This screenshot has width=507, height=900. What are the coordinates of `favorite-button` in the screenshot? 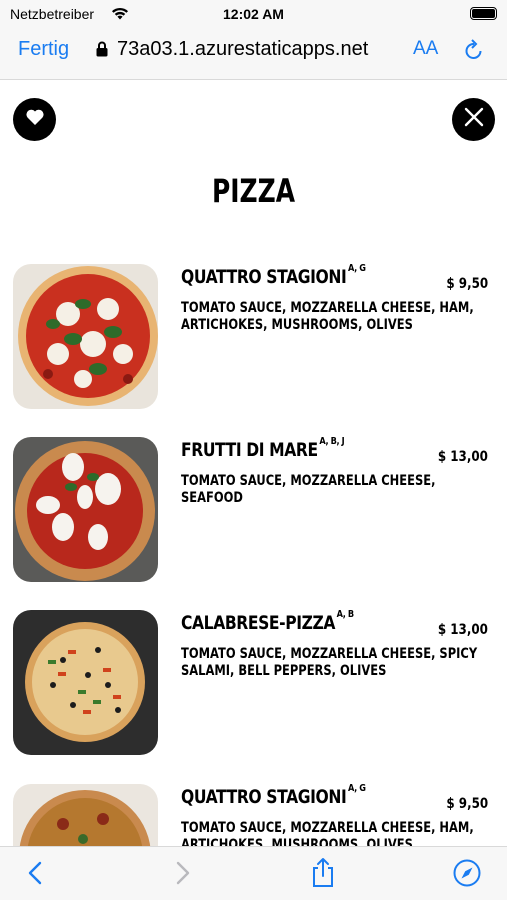 It's located at (34, 119).